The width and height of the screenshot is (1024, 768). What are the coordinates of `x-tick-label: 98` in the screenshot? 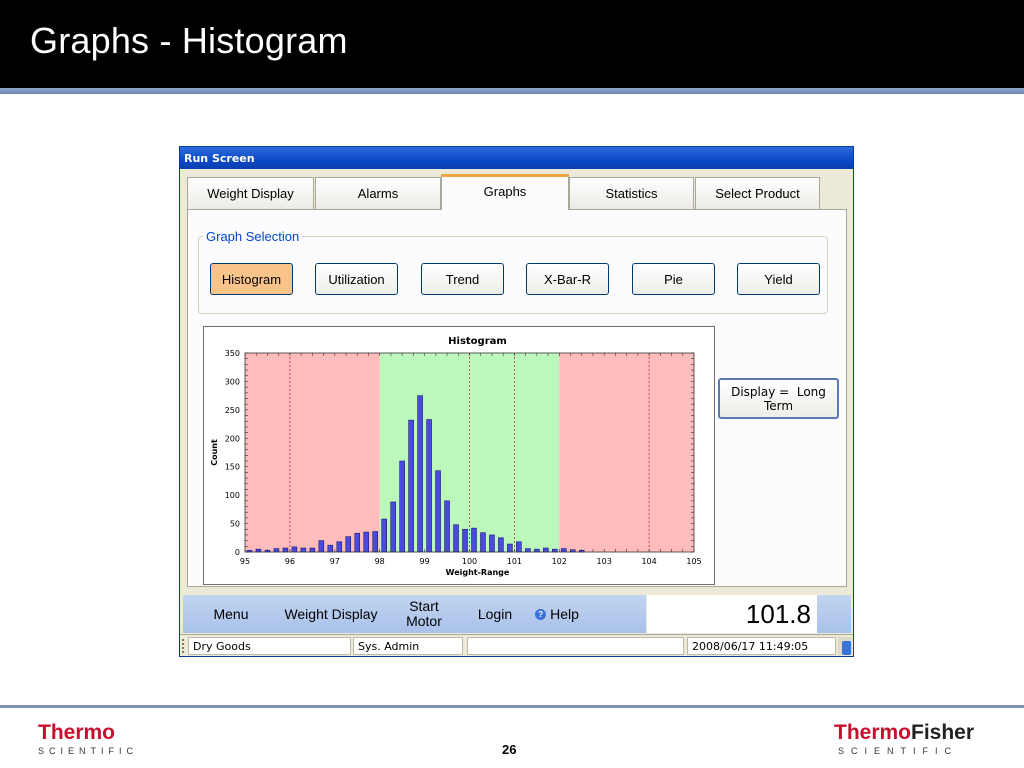 It's located at (380, 561).